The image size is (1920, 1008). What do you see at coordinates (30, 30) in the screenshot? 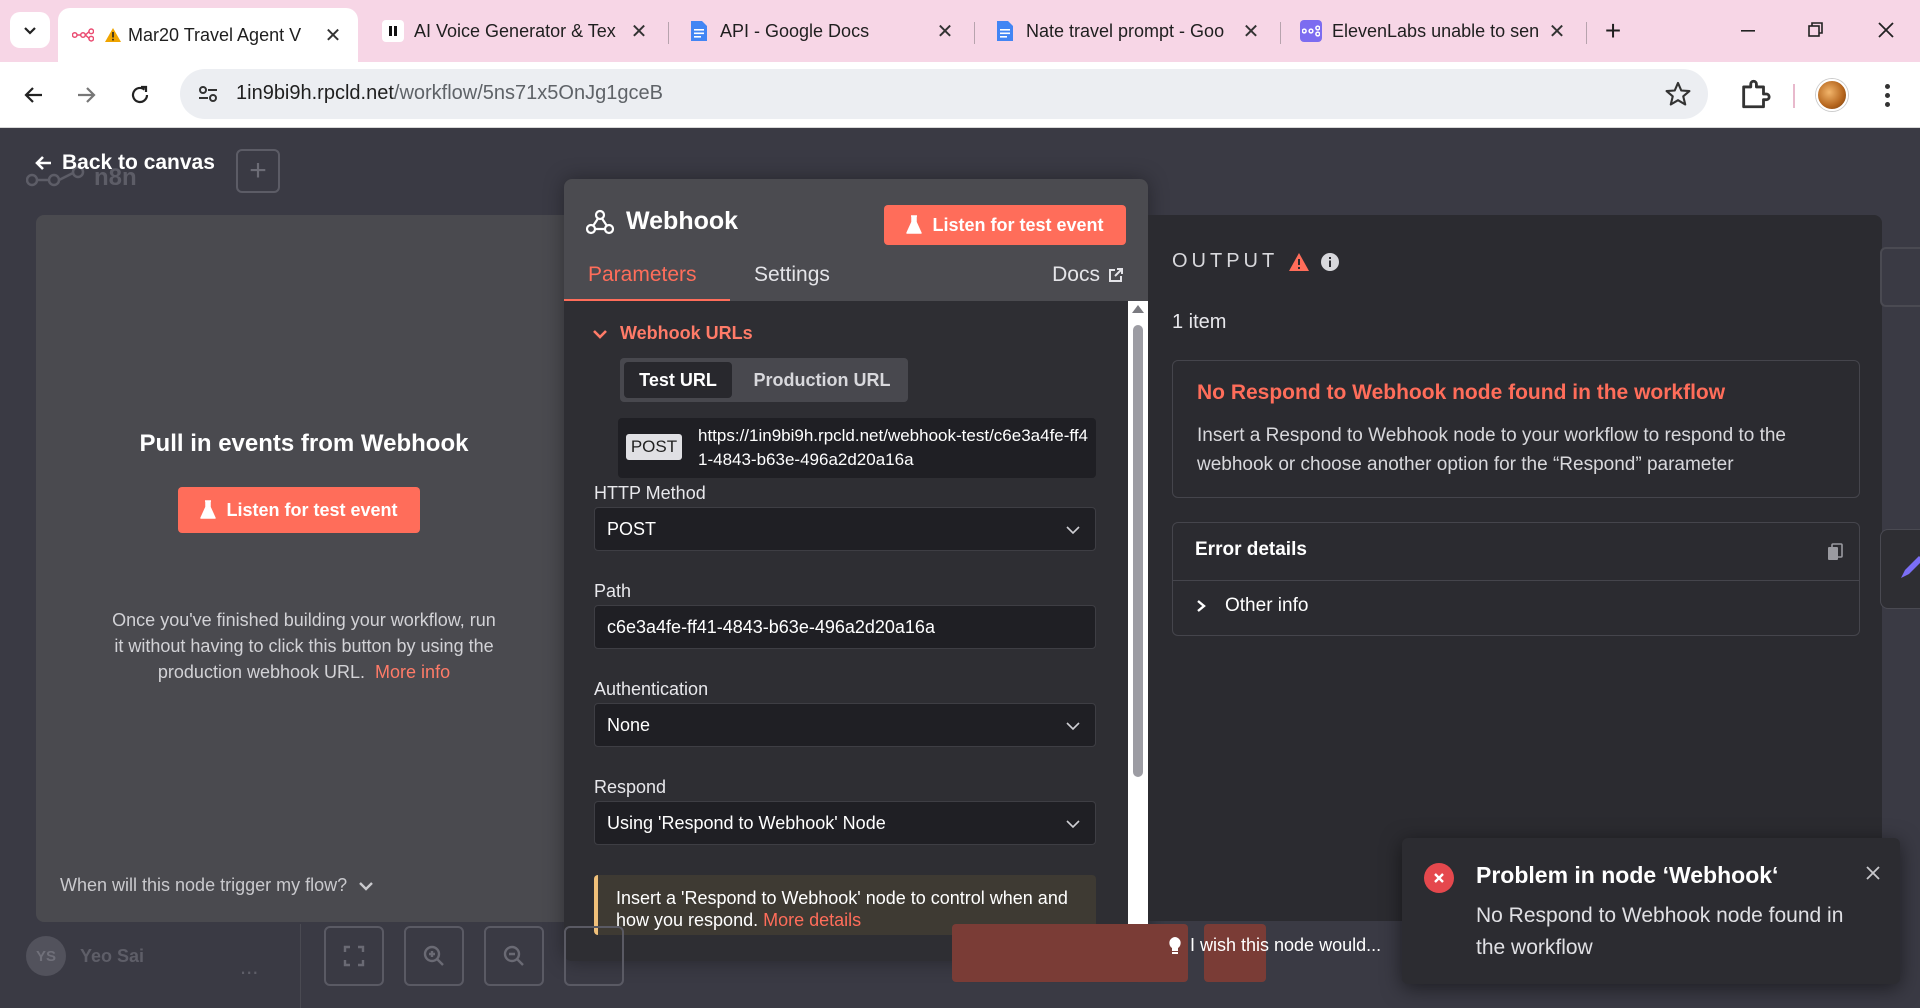
I see `tab-search-button` at bounding box center [30, 30].